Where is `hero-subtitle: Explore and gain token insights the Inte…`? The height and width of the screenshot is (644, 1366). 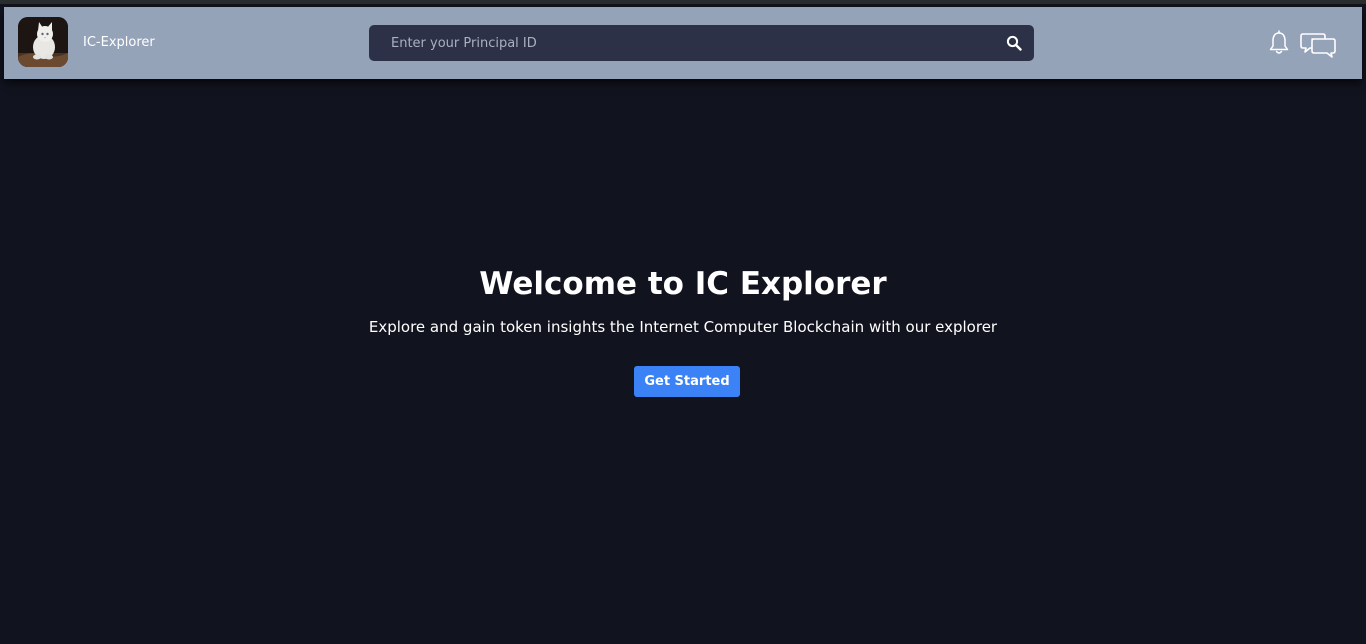 hero-subtitle: Explore and gain token insights the Inte… is located at coordinates (683, 327).